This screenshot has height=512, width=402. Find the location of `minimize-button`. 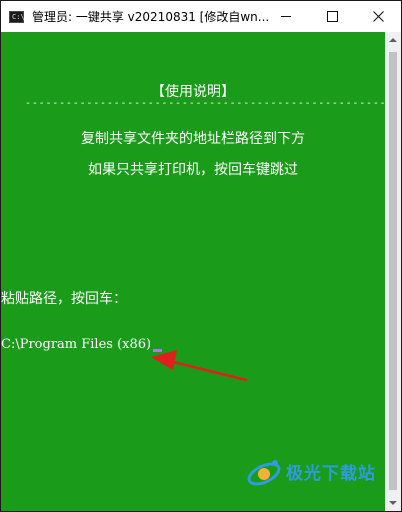

minimize-button is located at coordinates (286, 16).